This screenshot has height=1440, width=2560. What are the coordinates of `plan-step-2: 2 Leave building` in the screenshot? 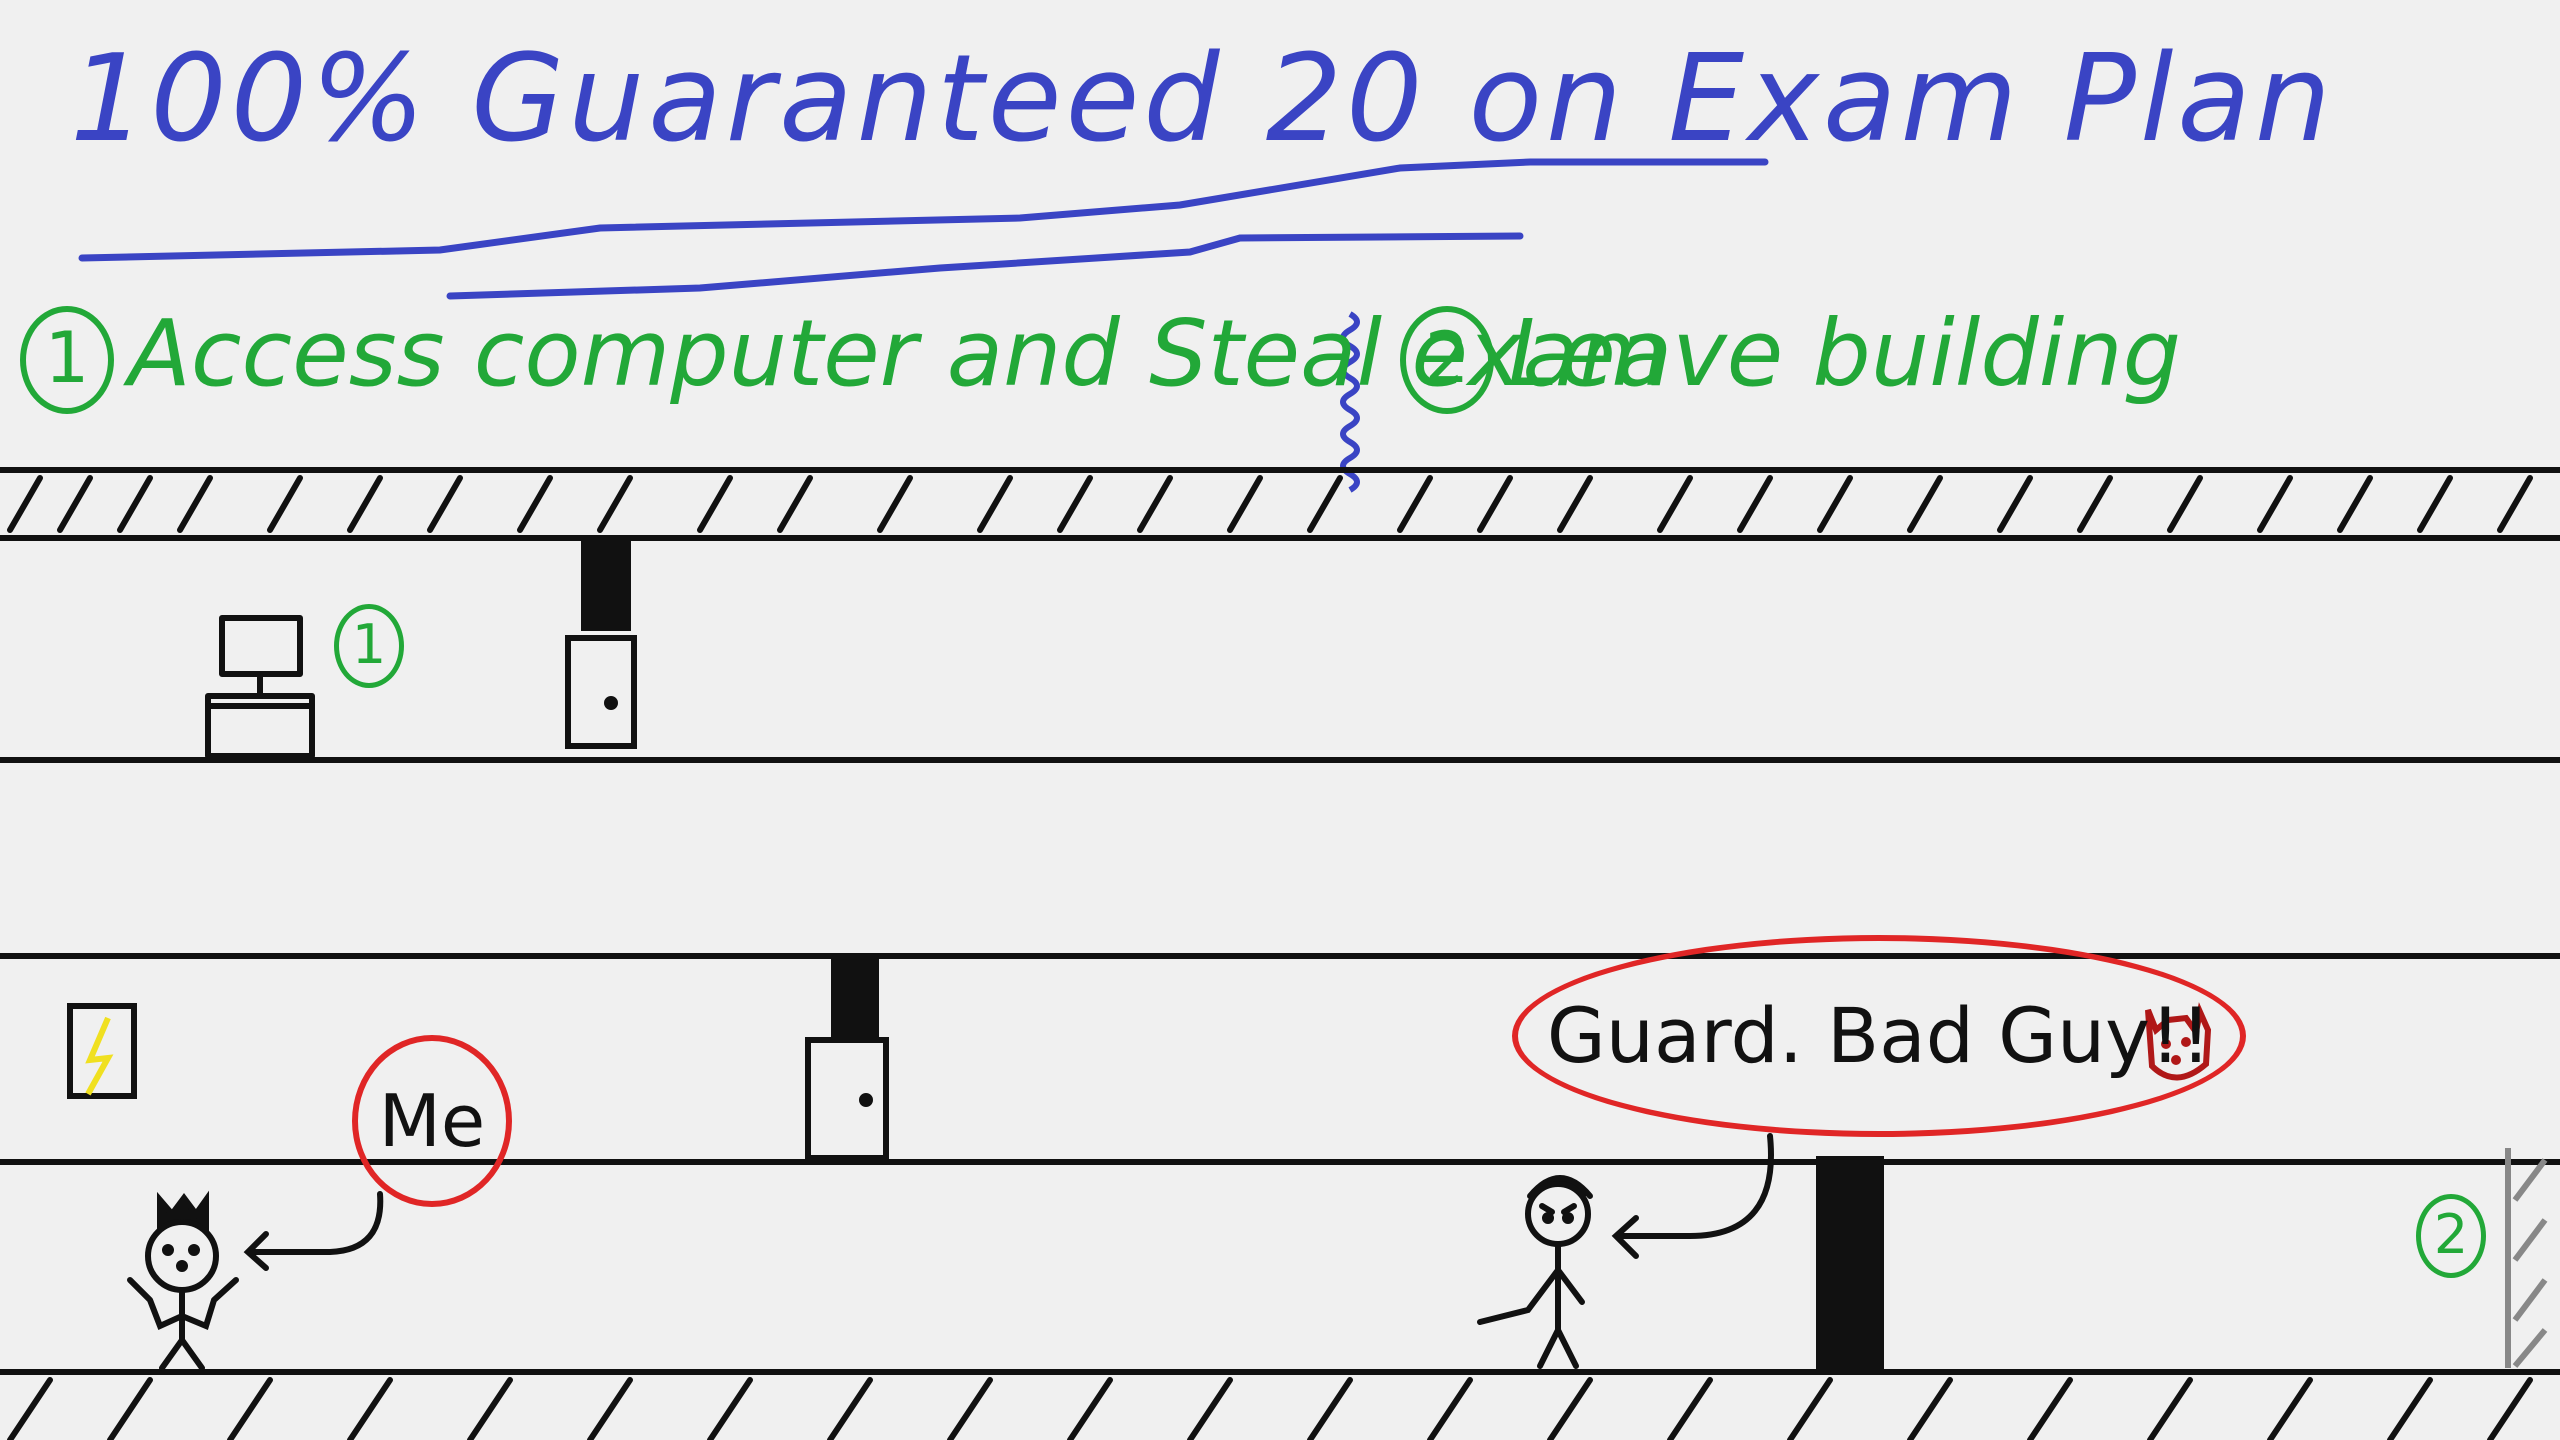 It's located at (1790, 357).